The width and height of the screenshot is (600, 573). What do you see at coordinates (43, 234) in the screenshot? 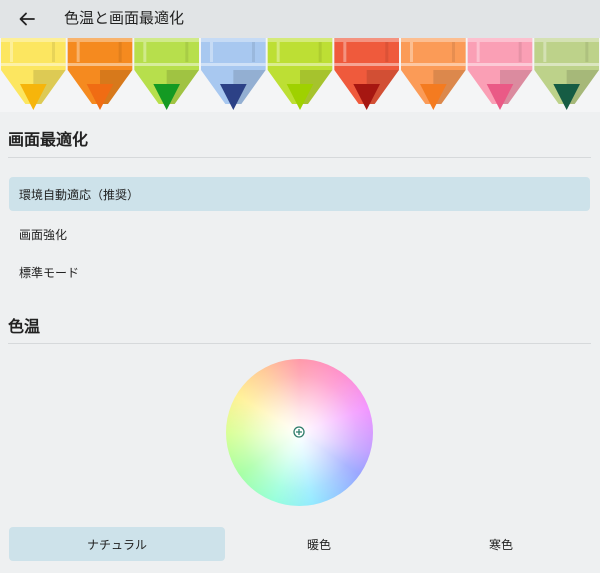
I see `option-label: 画面強化` at bounding box center [43, 234].